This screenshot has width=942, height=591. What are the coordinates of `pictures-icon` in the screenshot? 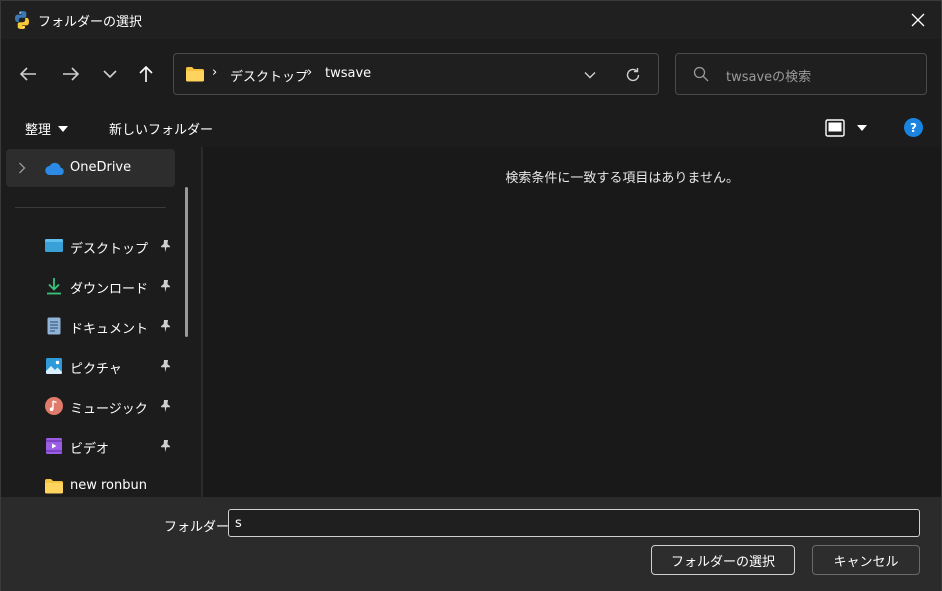 It's located at (54, 366).